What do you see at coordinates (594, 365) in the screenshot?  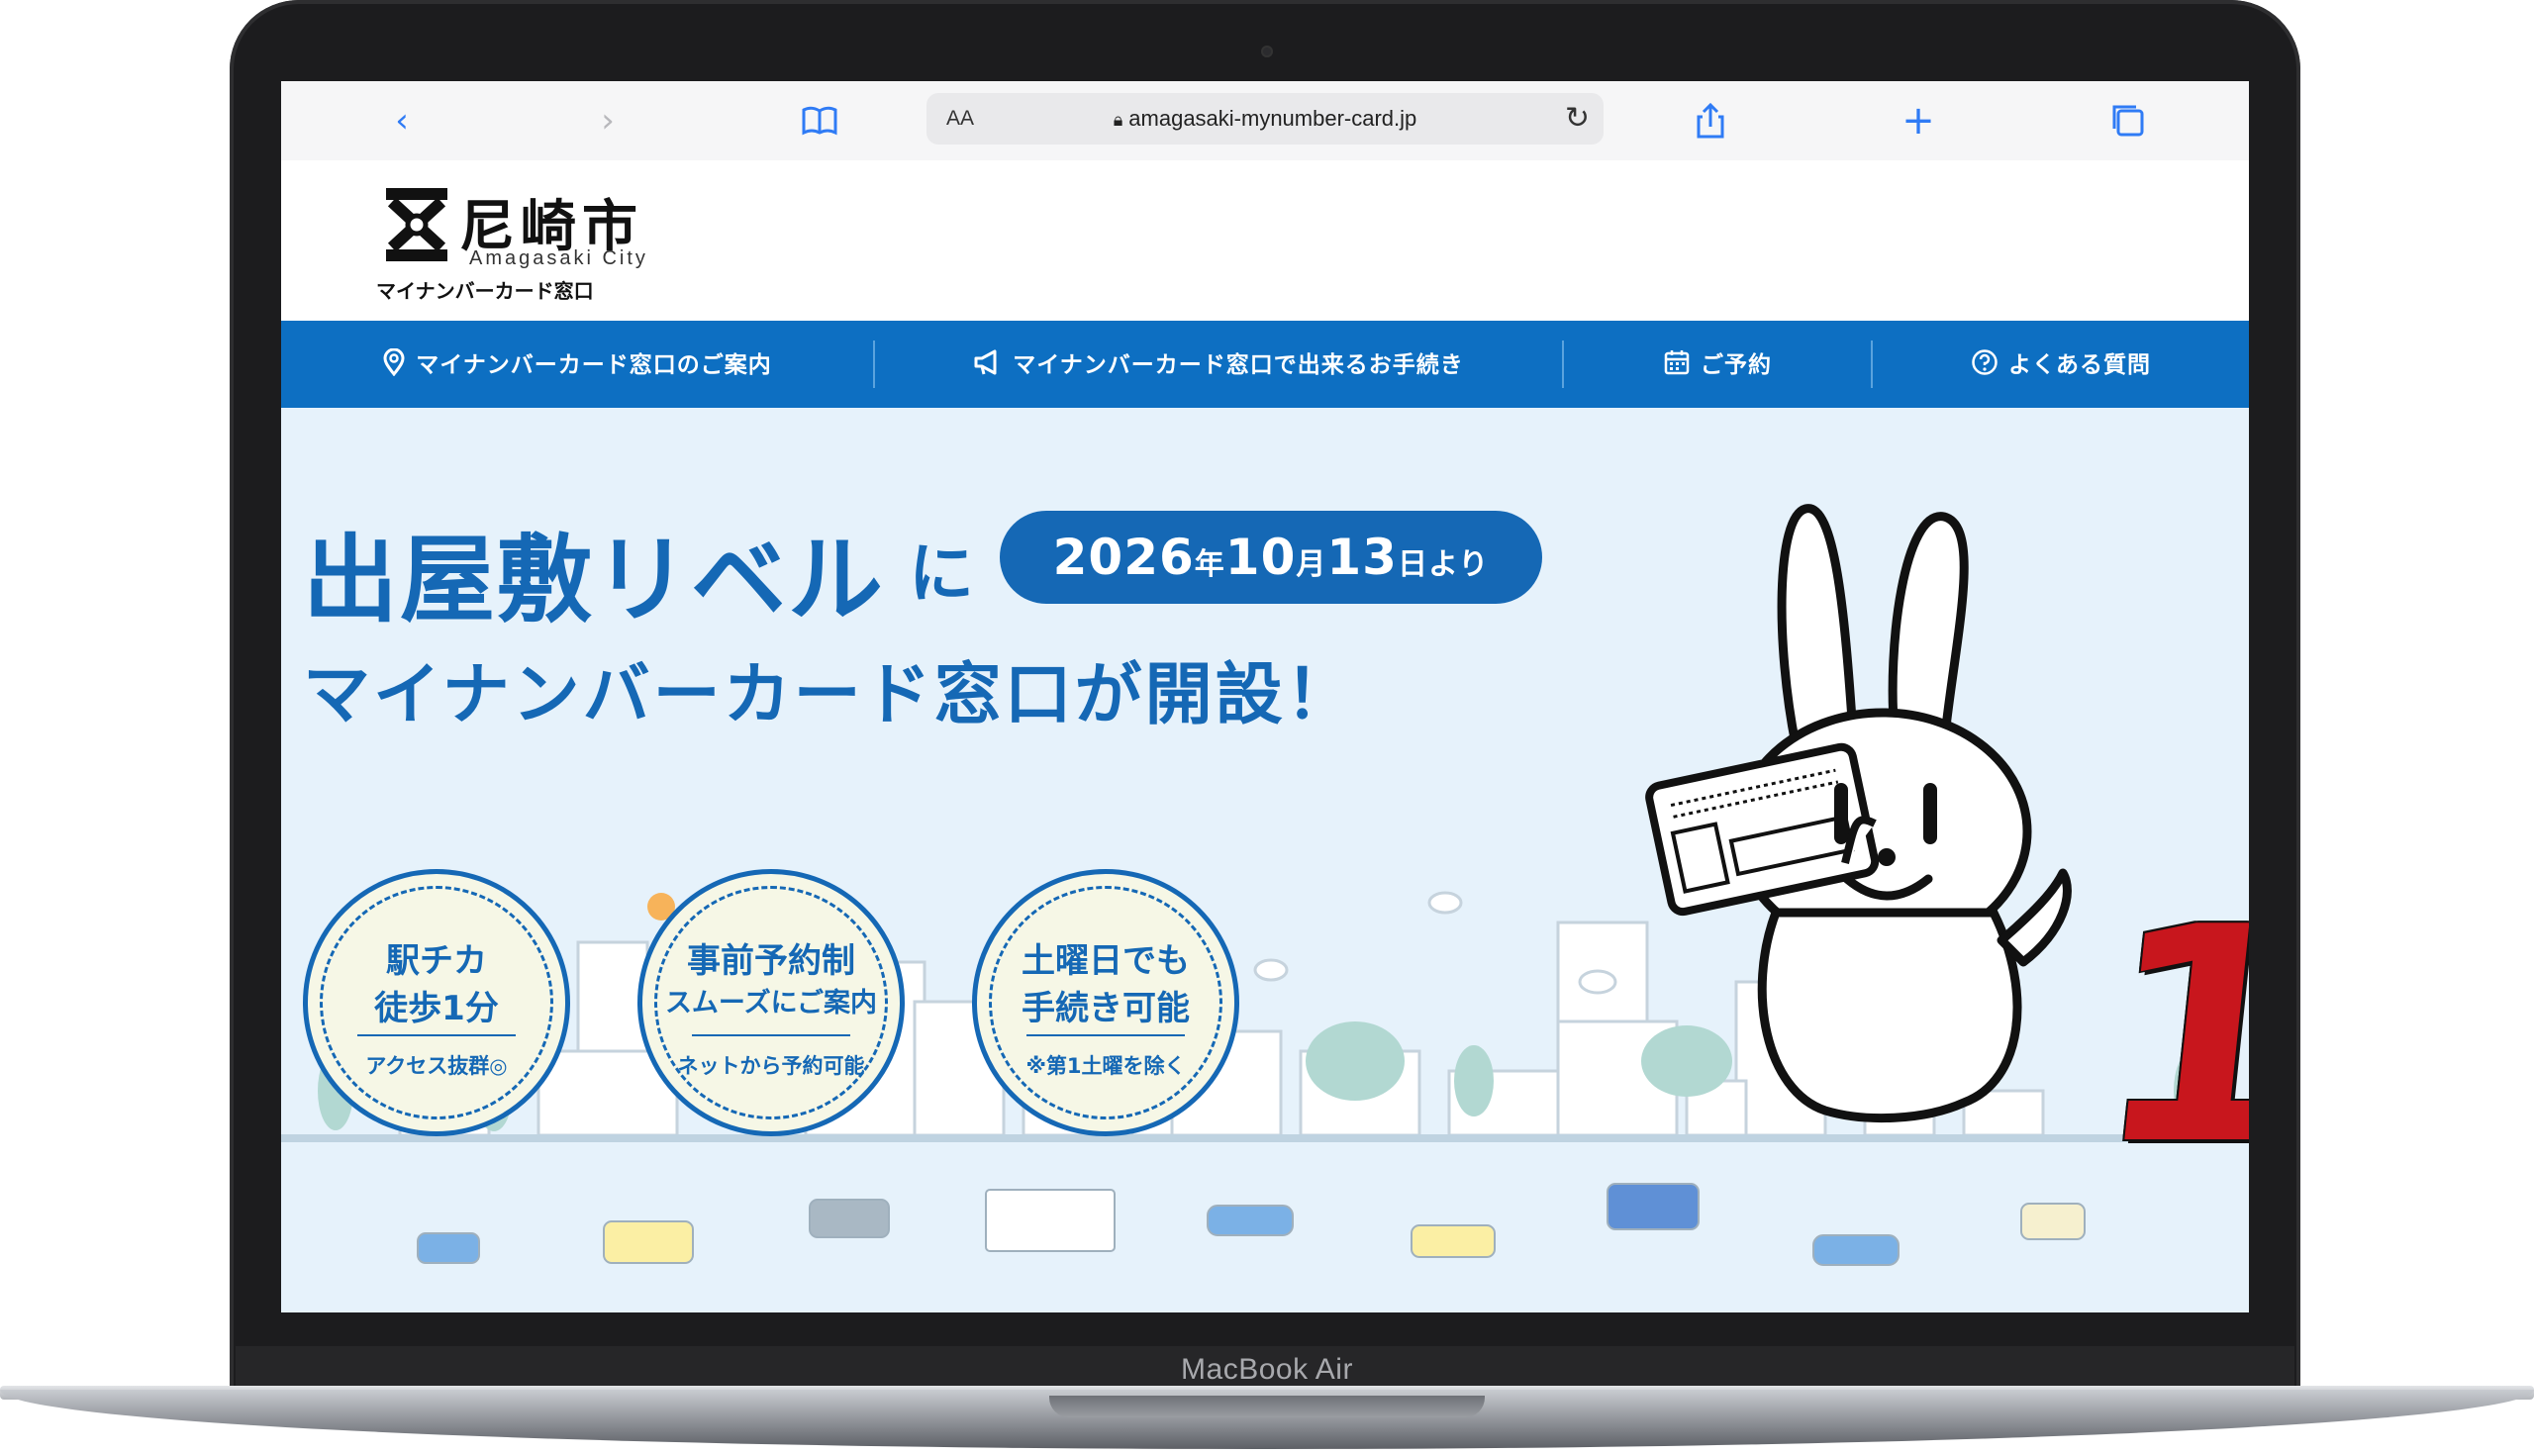 I see `nav-label: マイナンバーカード窓口のご案内` at bounding box center [594, 365].